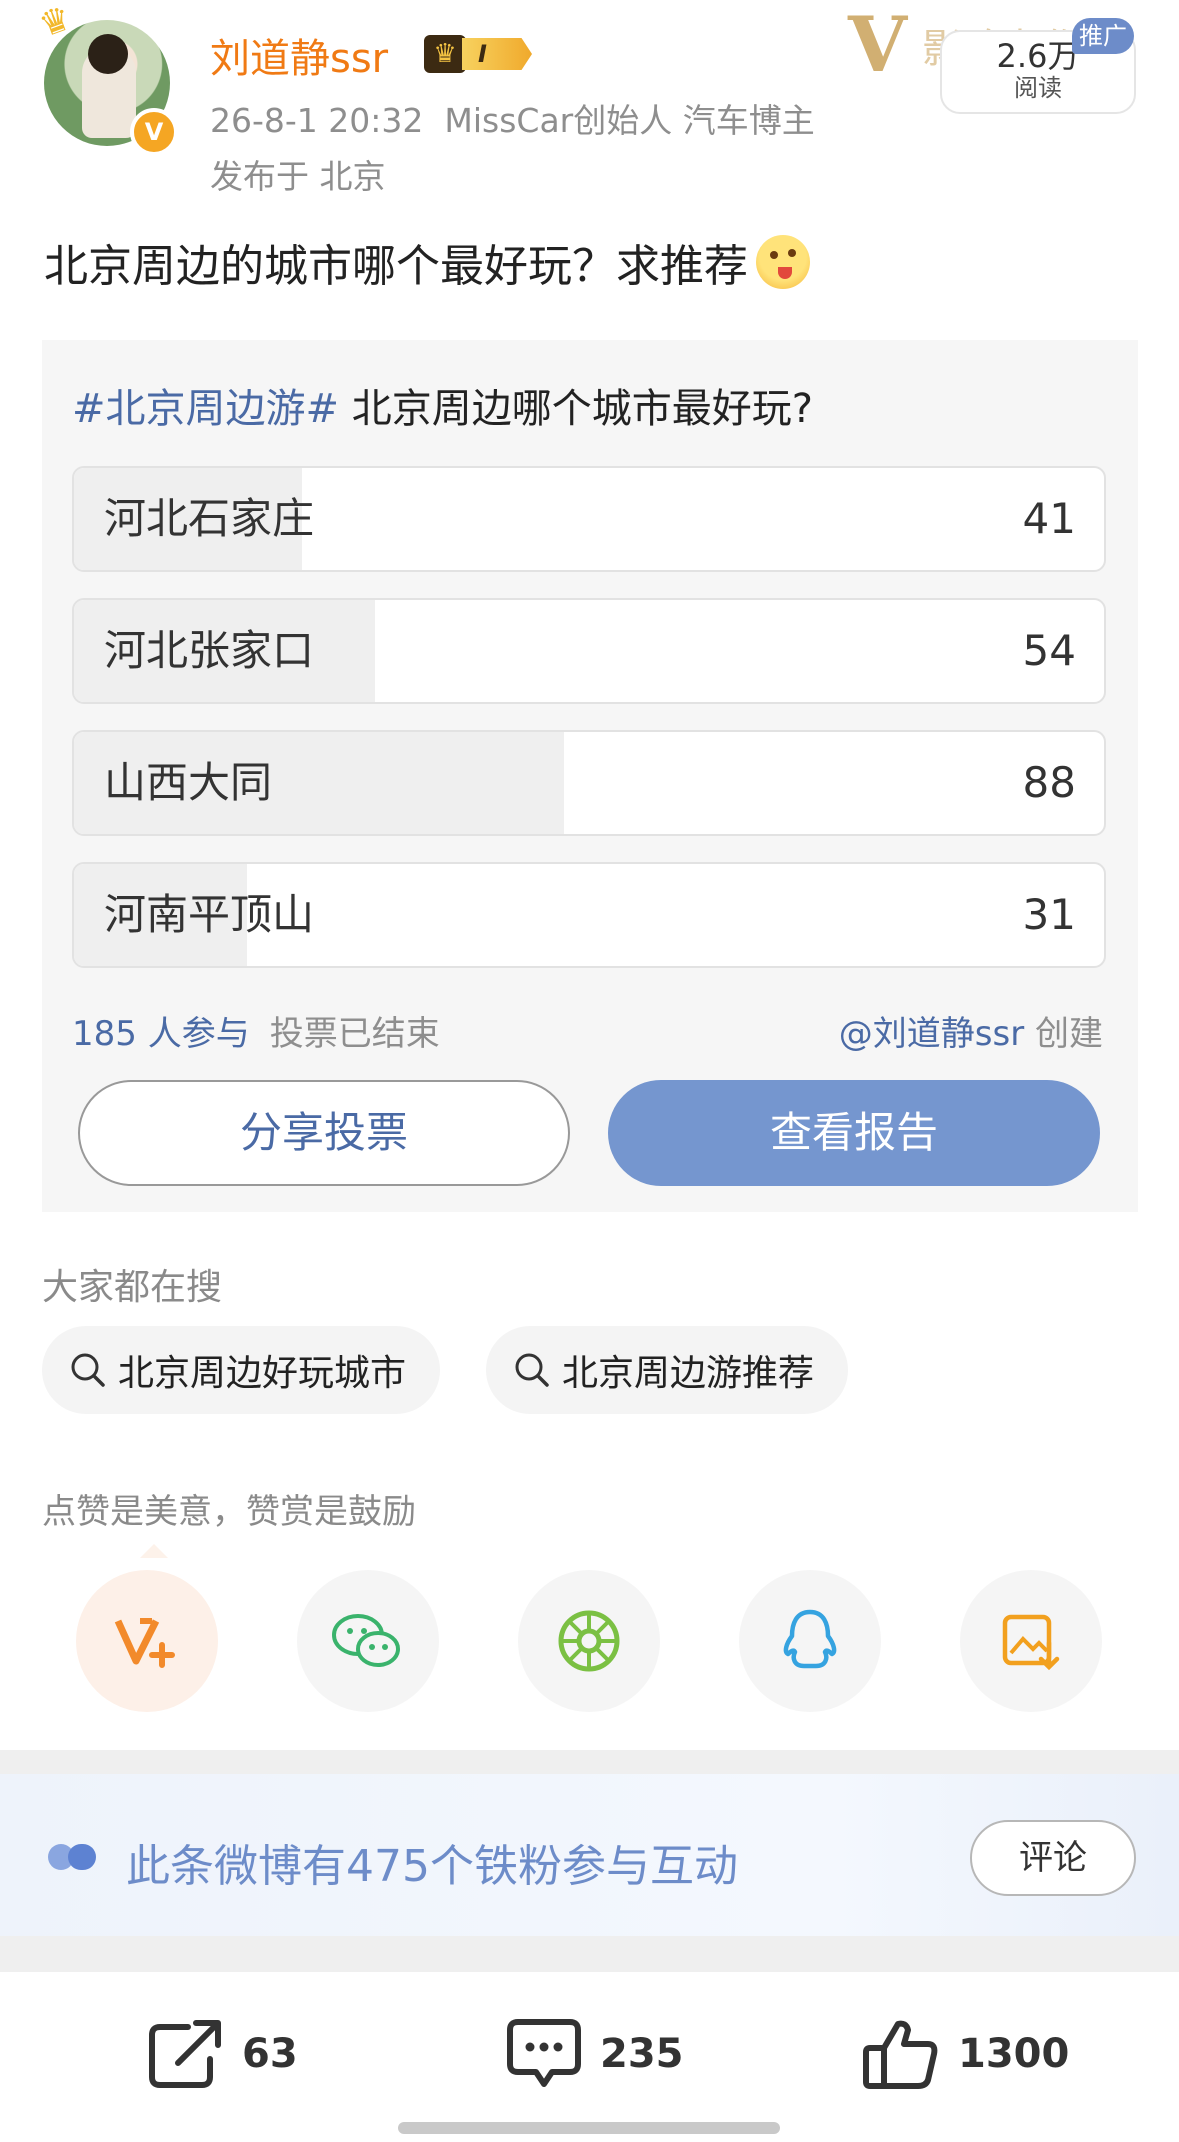 This screenshot has height=2142, width=1179. I want to click on like-count: 1300, so click(1014, 2054).